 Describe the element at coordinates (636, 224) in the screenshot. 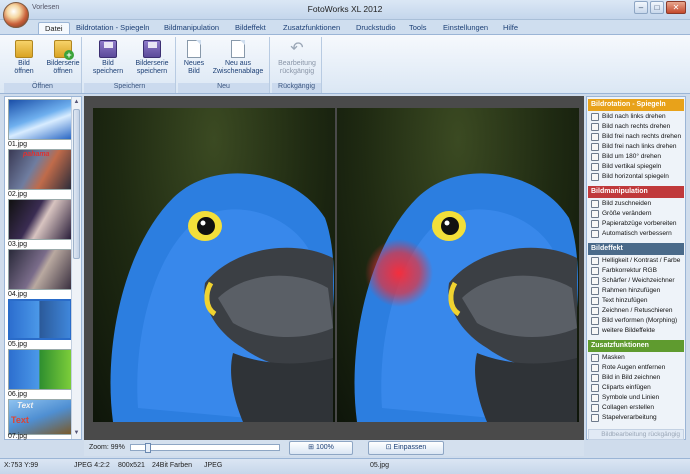

I see `panel-item: Papierabzüge vorbereiten` at that location.